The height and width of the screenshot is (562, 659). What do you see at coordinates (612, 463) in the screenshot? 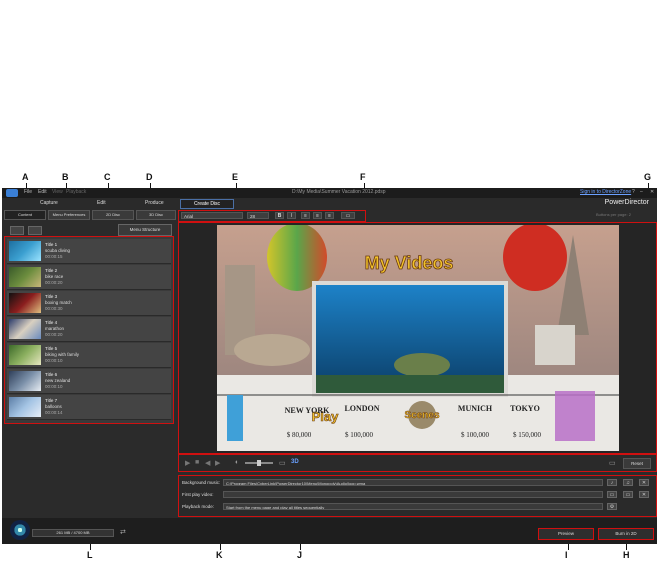
I see `aspect-icon: ▭` at bounding box center [612, 463].